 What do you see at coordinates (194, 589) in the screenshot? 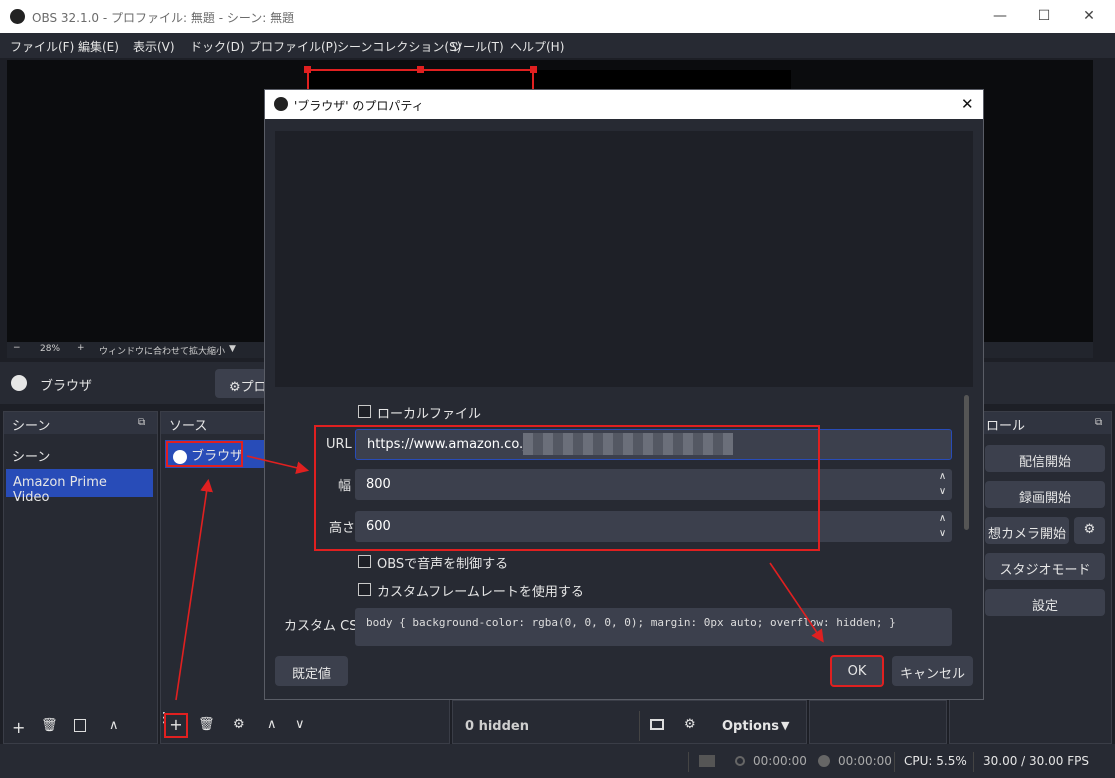
I see `arrow-to-source` at bounding box center [194, 589].